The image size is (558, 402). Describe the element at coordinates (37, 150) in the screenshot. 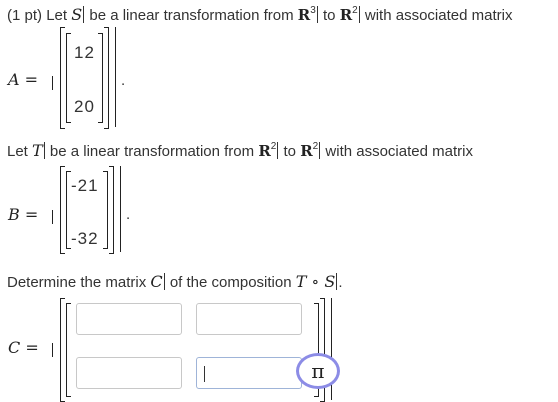

I see `var-t: T` at that location.